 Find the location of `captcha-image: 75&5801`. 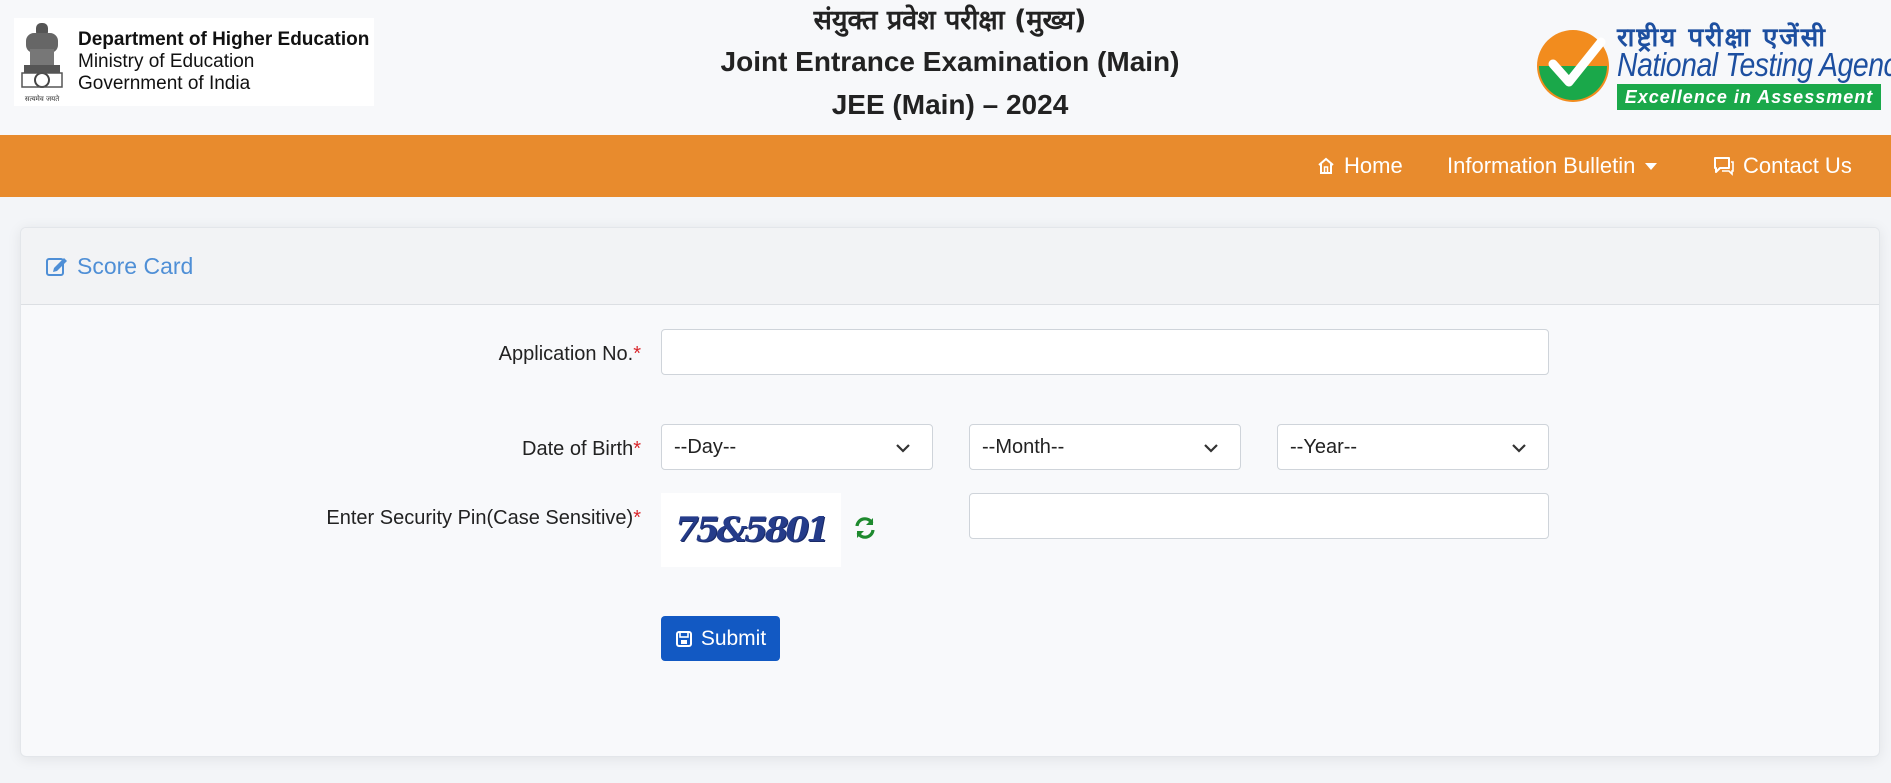

captcha-image: 75&5801 is located at coordinates (751, 530).